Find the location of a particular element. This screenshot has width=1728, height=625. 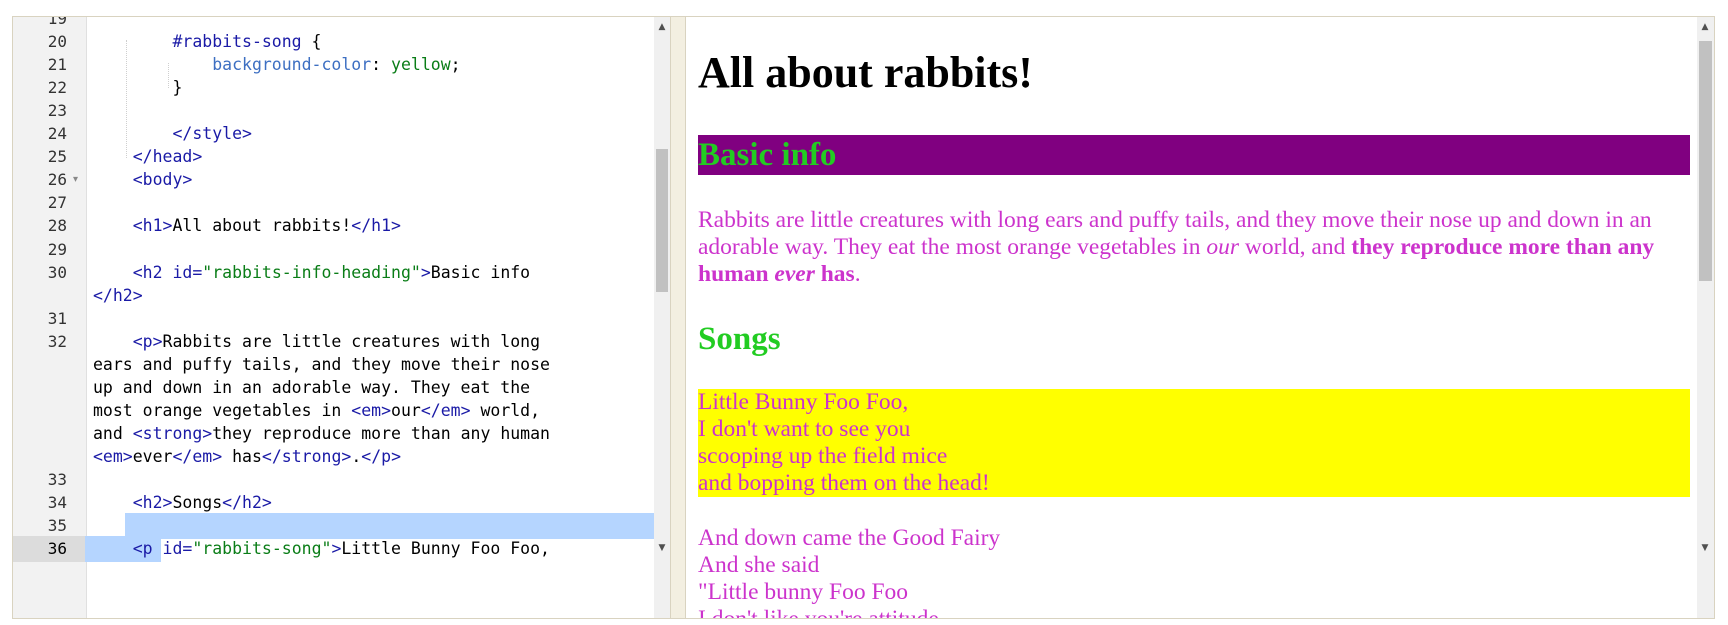

code-token: <h2> is located at coordinates (133, 503).